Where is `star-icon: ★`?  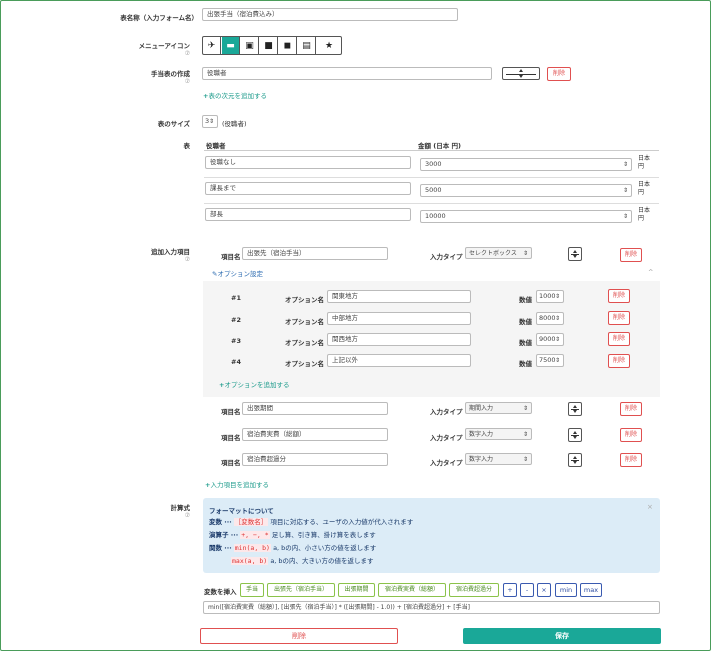 star-icon: ★ is located at coordinates (329, 45).